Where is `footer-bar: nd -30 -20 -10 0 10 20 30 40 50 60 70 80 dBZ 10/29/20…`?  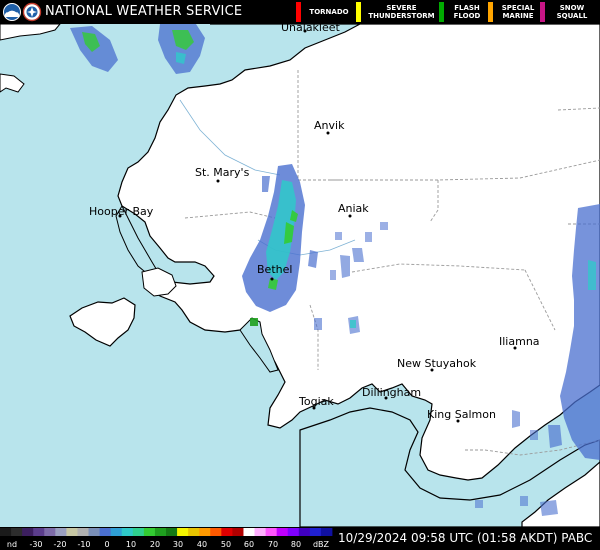
footer-bar: nd -30 -20 -10 0 10 20 30 40 50 60 70 80 dBZ 10/29/20… is located at coordinates (300, 538).